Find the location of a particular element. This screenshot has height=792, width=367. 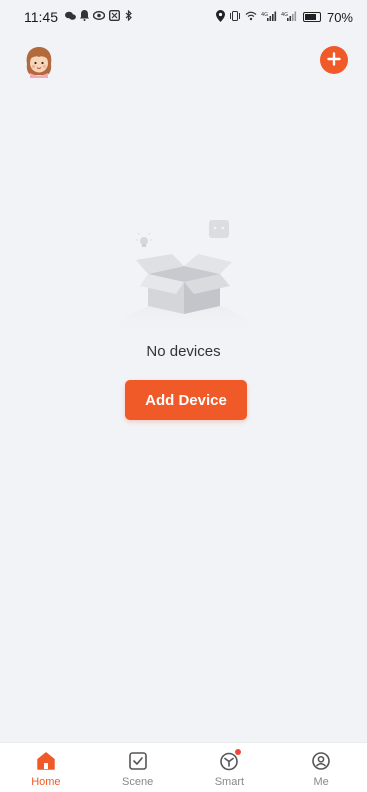

avatar-girl-icon is located at coordinates (39, 61).